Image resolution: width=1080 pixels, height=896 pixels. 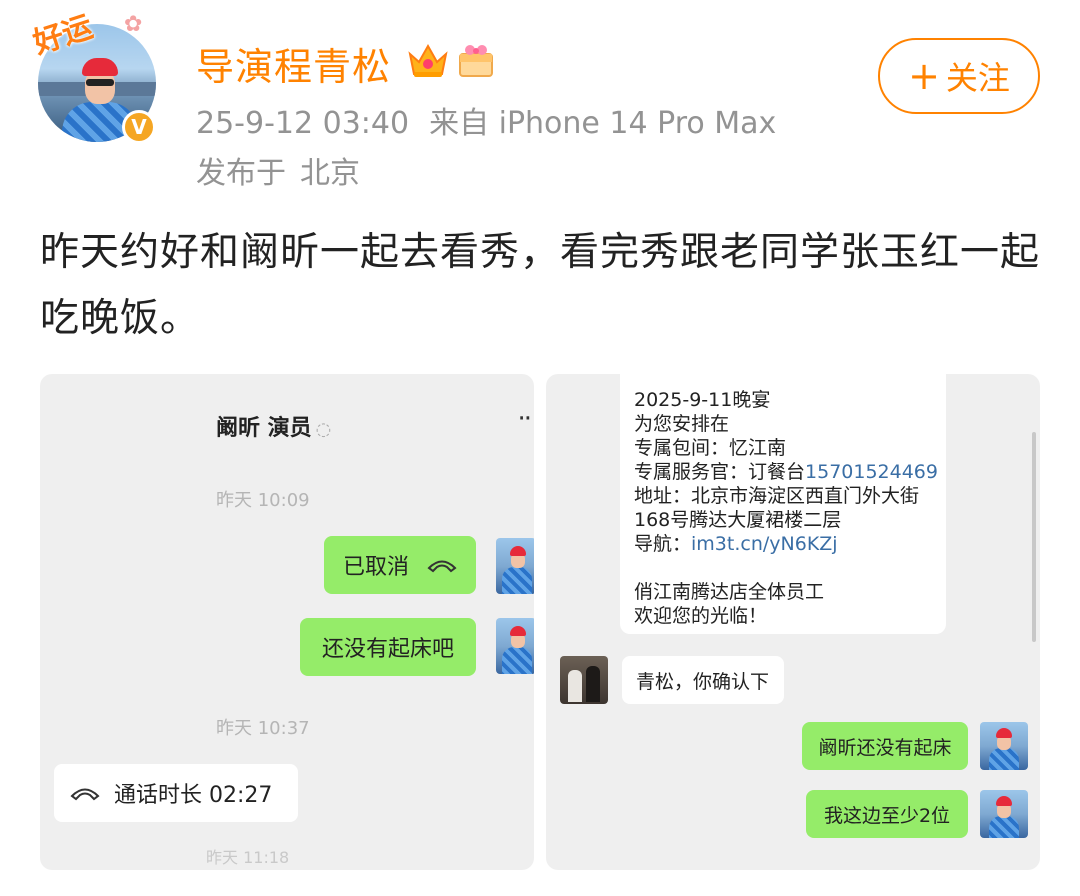 What do you see at coordinates (738, 520) in the screenshot?
I see `sms-line: 168号腾达大厦裙楼二层` at bounding box center [738, 520].